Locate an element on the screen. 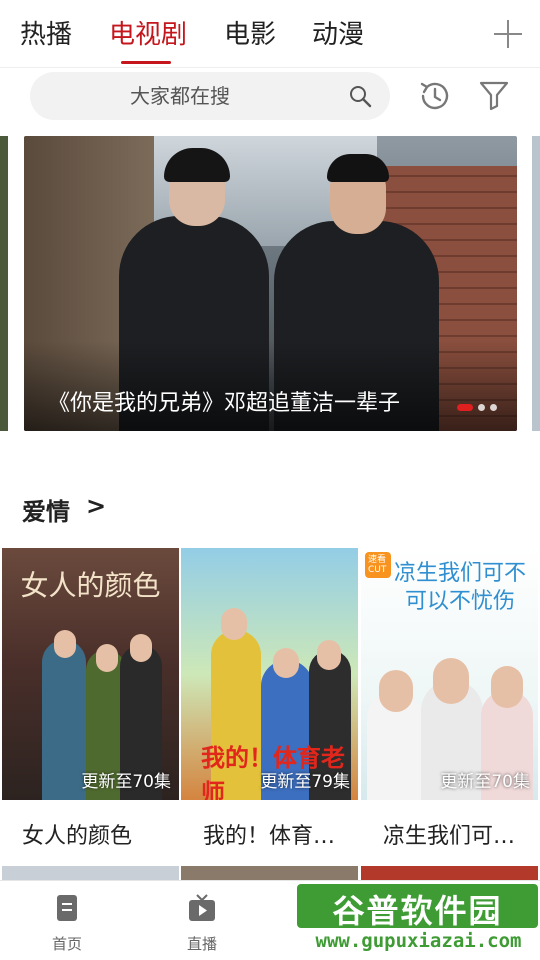 The width and height of the screenshot is (540, 960). tab-tv-series: 电视剧 is located at coordinates (148, 36).